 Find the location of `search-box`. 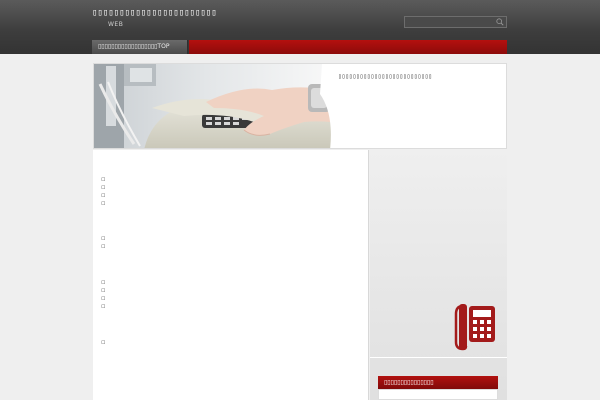

search-box is located at coordinates (455, 22).